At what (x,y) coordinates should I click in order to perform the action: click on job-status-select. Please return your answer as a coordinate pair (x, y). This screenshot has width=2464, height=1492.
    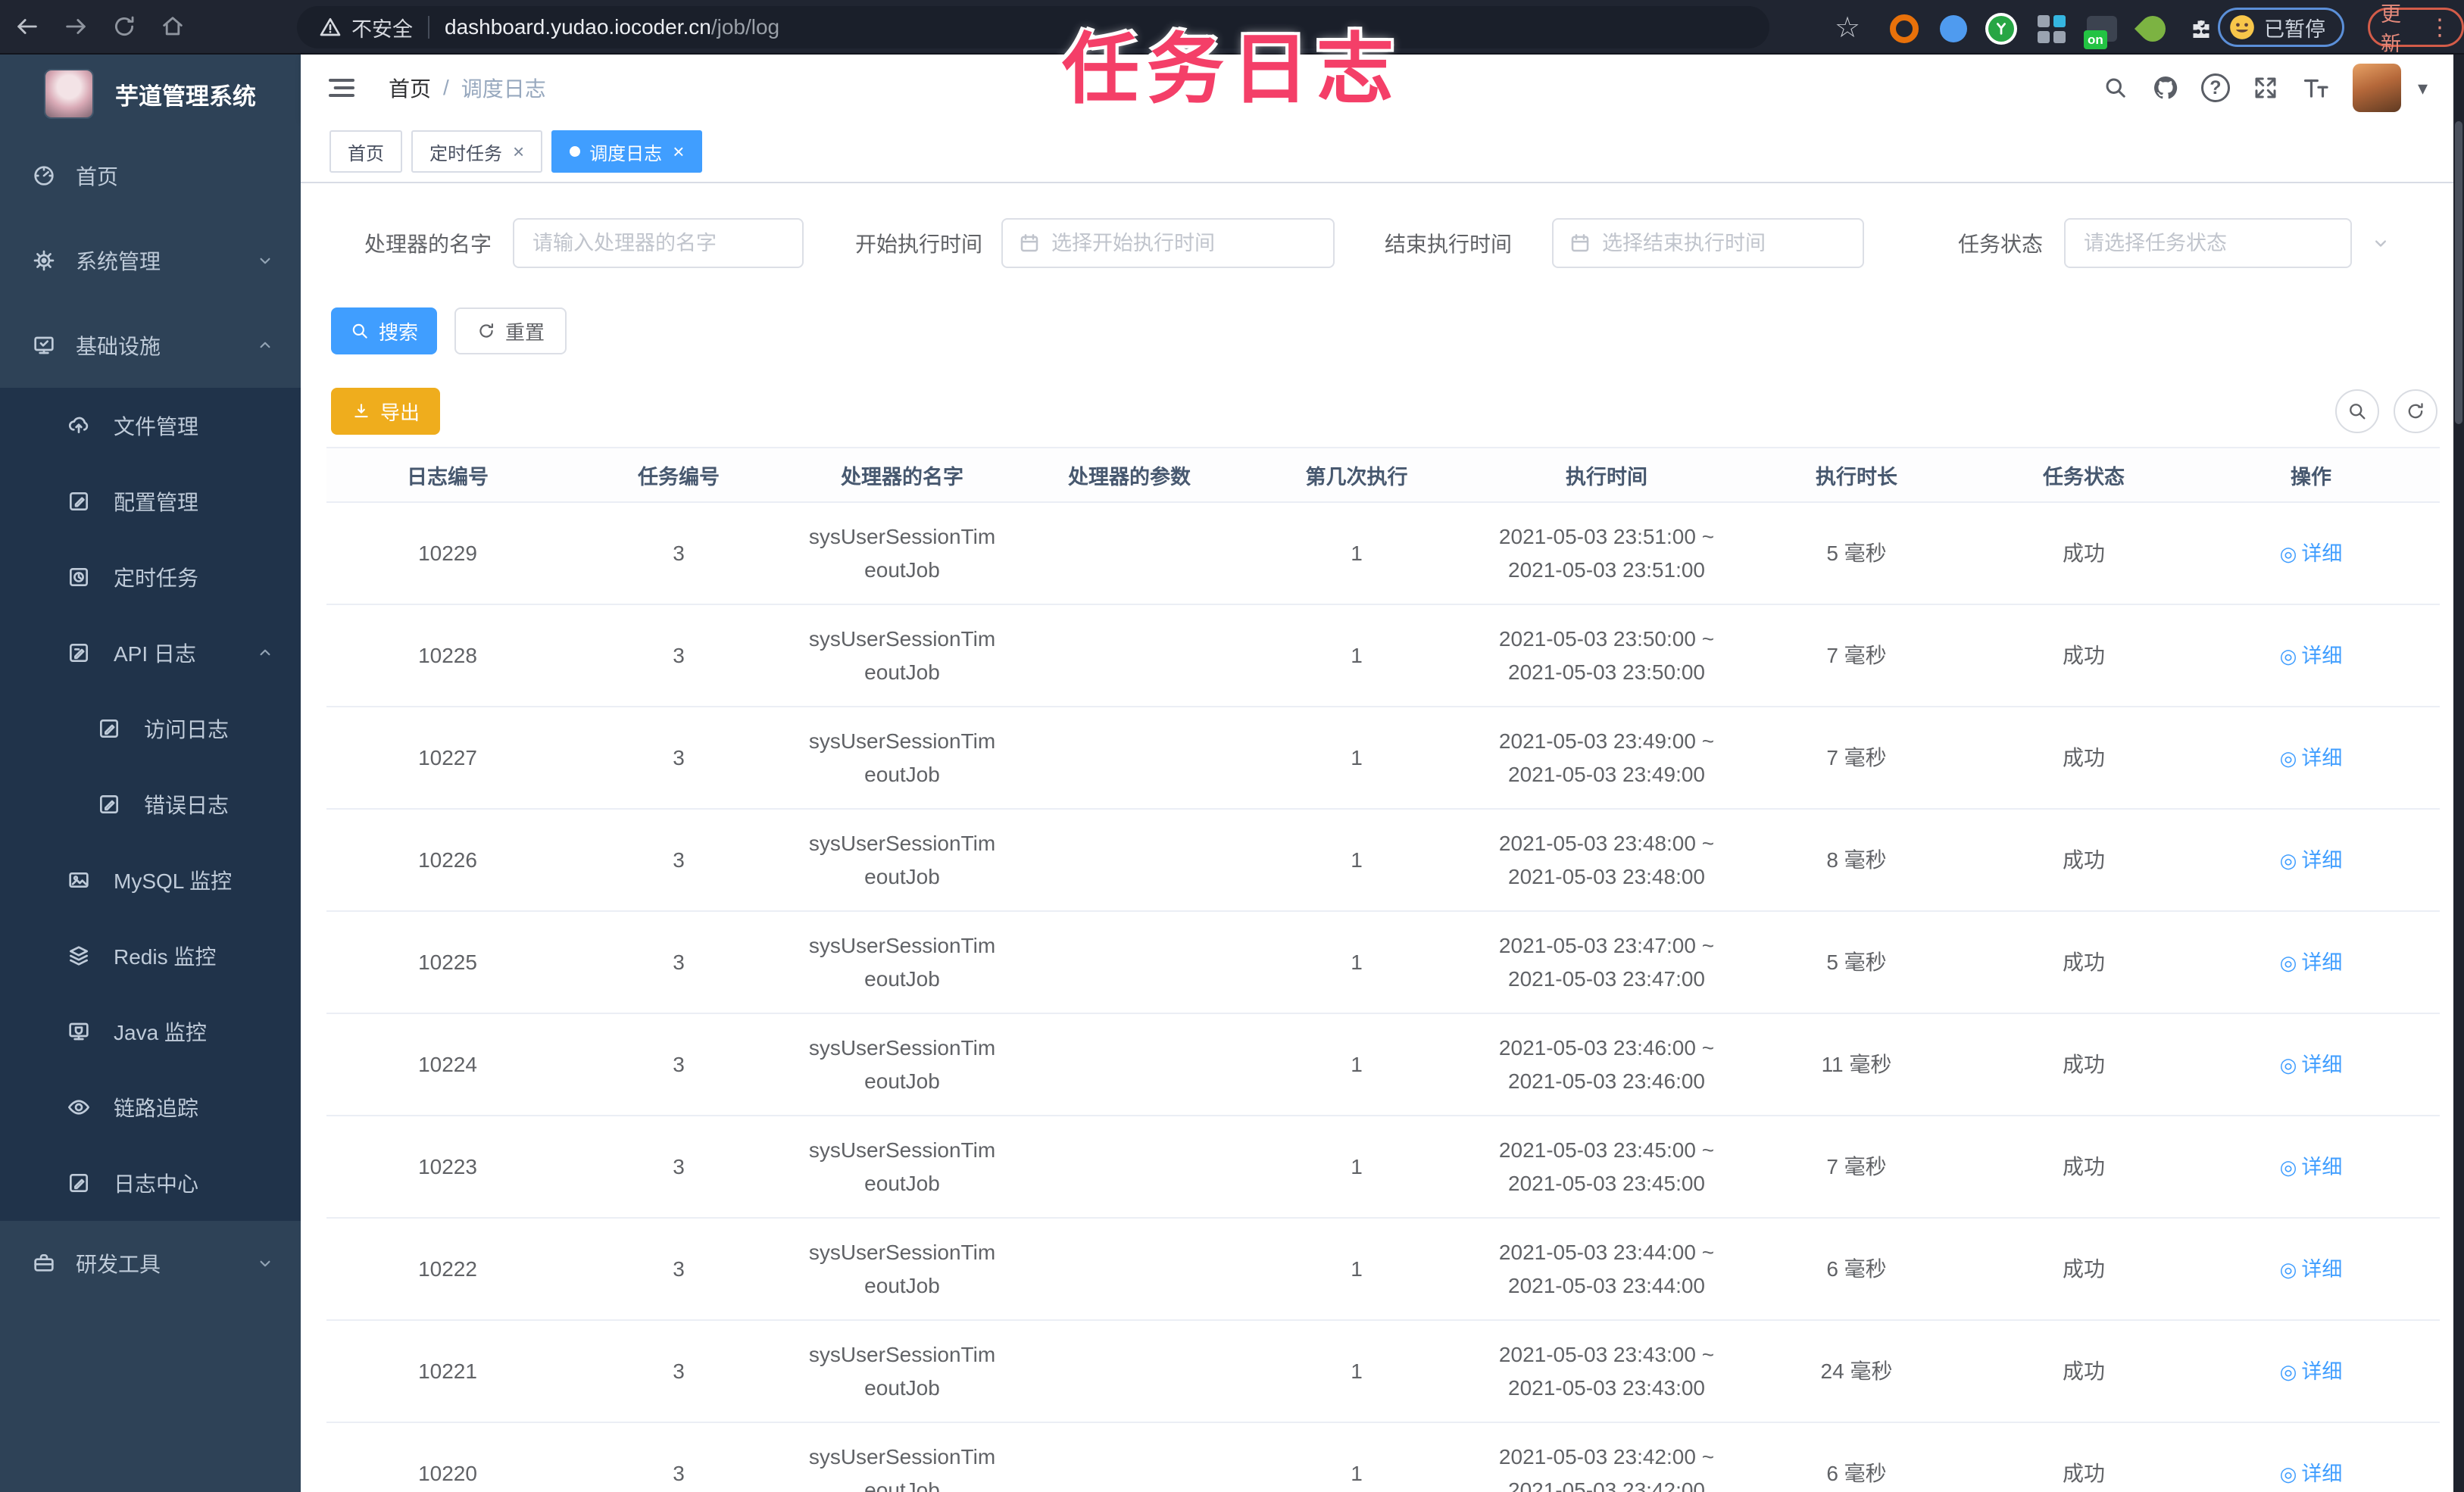
    Looking at the image, I should click on (2225, 243).